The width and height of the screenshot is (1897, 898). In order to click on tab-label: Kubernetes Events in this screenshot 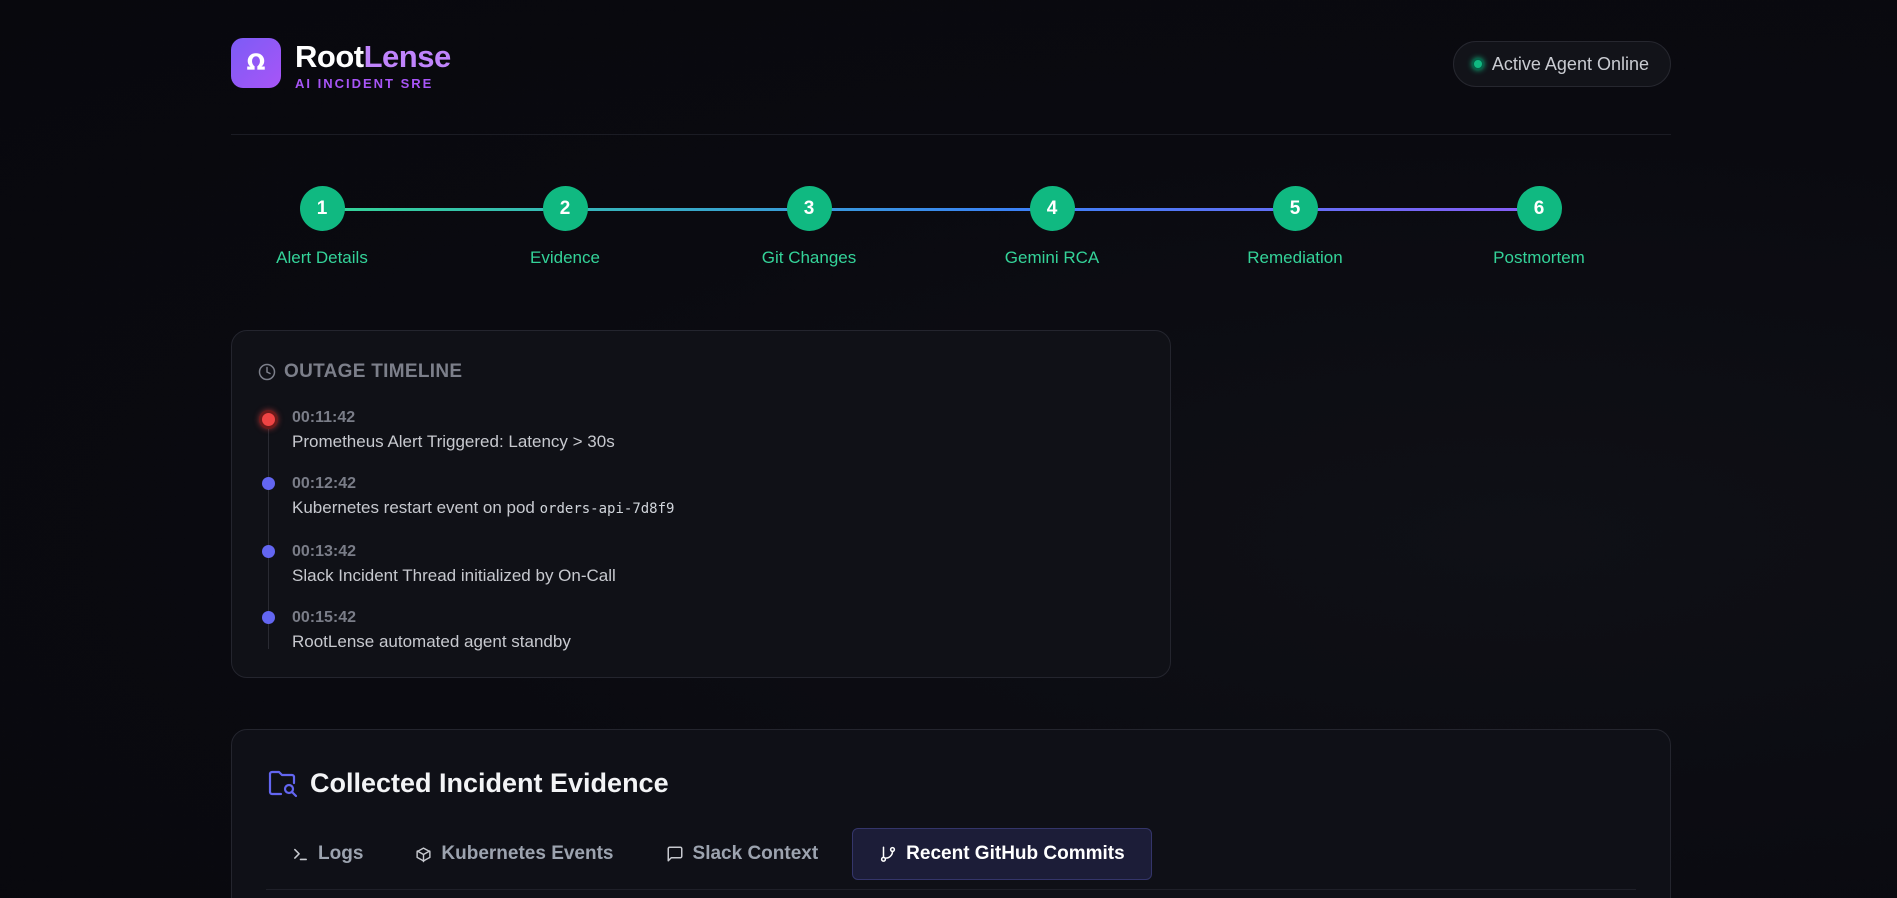, I will do `click(527, 853)`.